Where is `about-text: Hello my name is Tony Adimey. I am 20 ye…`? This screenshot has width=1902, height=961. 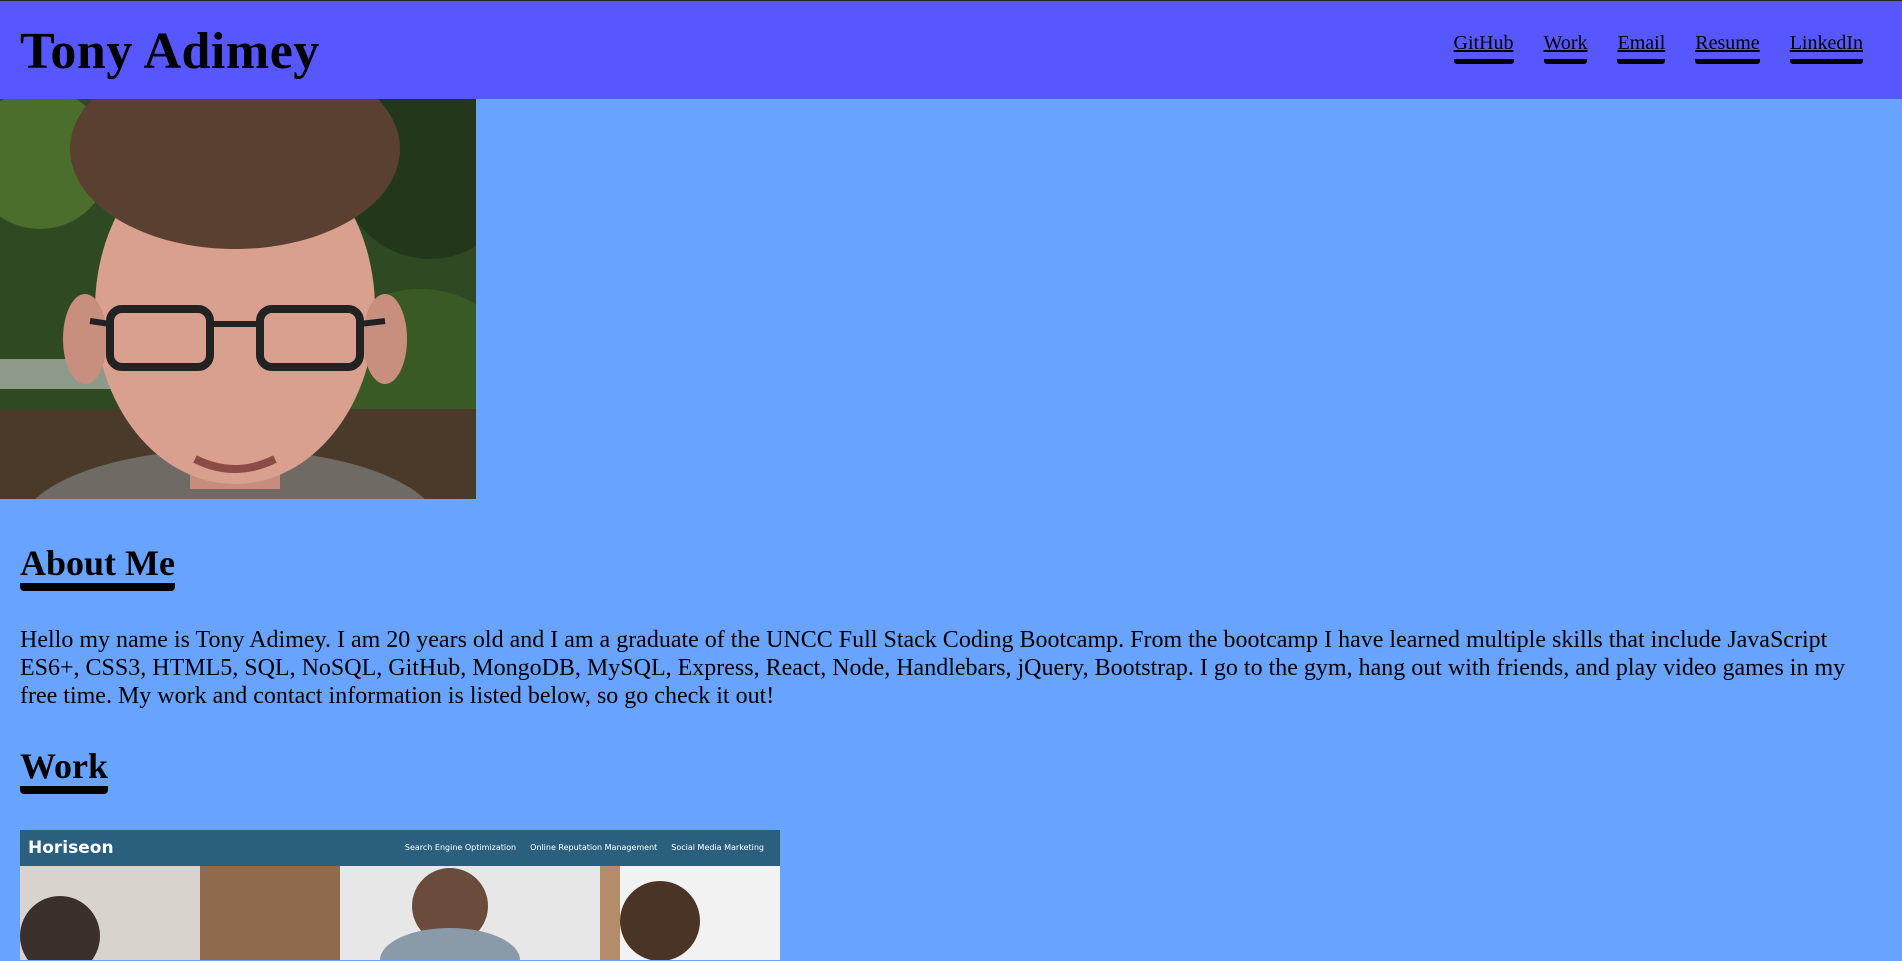
about-text: Hello my name is Tony Adimey. I am 20 ye… is located at coordinates (933, 667).